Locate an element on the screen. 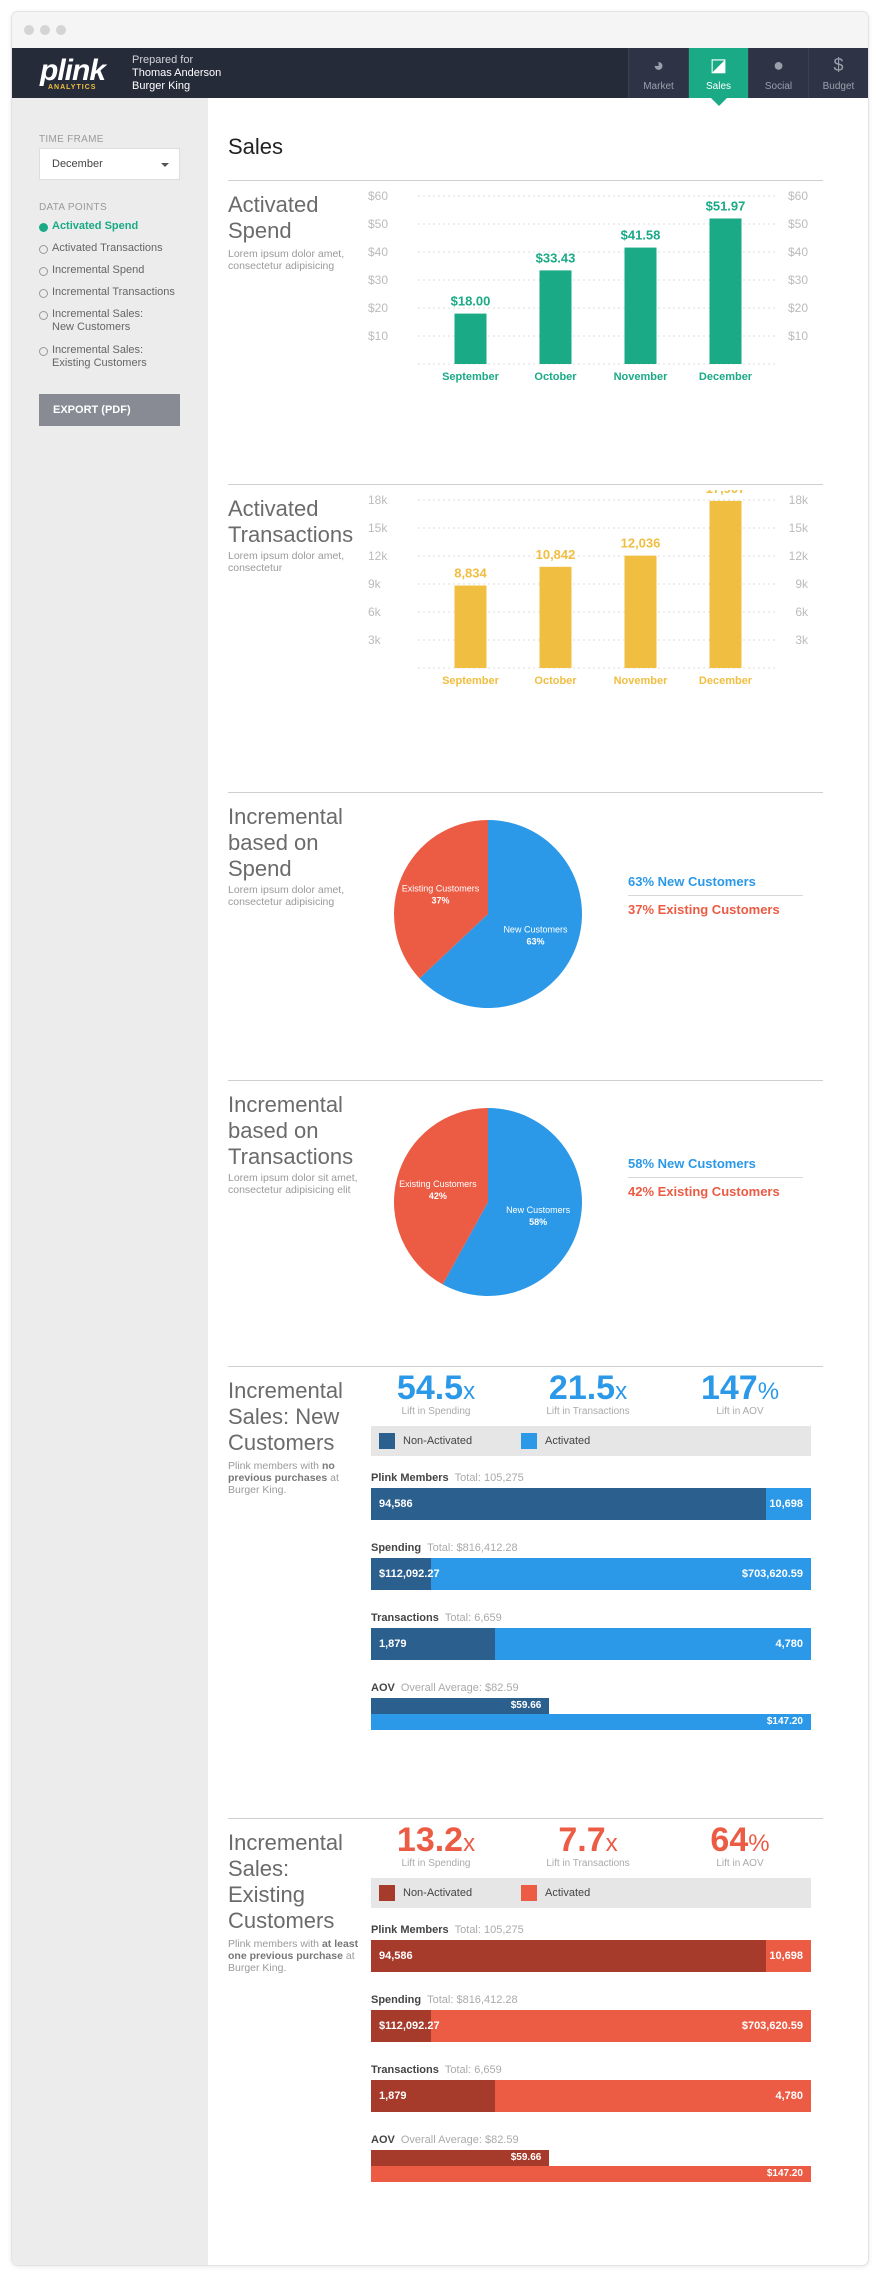 The width and height of the screenshot is (876, 2277). stat-label: Lift in Spending is located at coordinates (436, 1411).